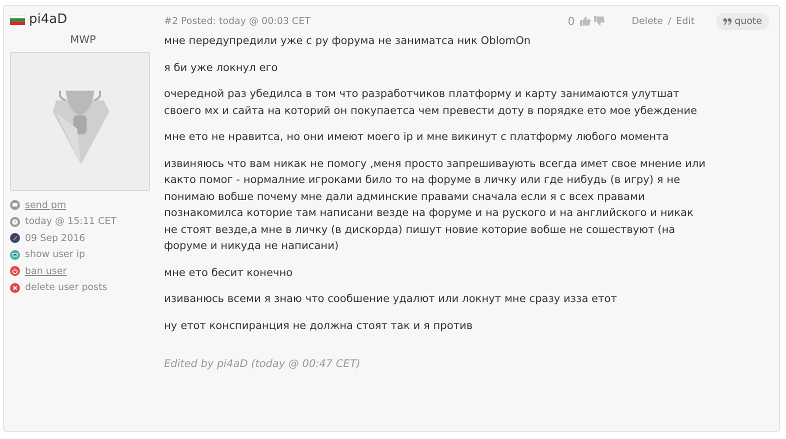 Image resolution: width=786 pixels, height=439 pixels. What do you see at coordinates (15, 287) in the screenshot?
I see `close-icon` at bounding box center [15, 287].